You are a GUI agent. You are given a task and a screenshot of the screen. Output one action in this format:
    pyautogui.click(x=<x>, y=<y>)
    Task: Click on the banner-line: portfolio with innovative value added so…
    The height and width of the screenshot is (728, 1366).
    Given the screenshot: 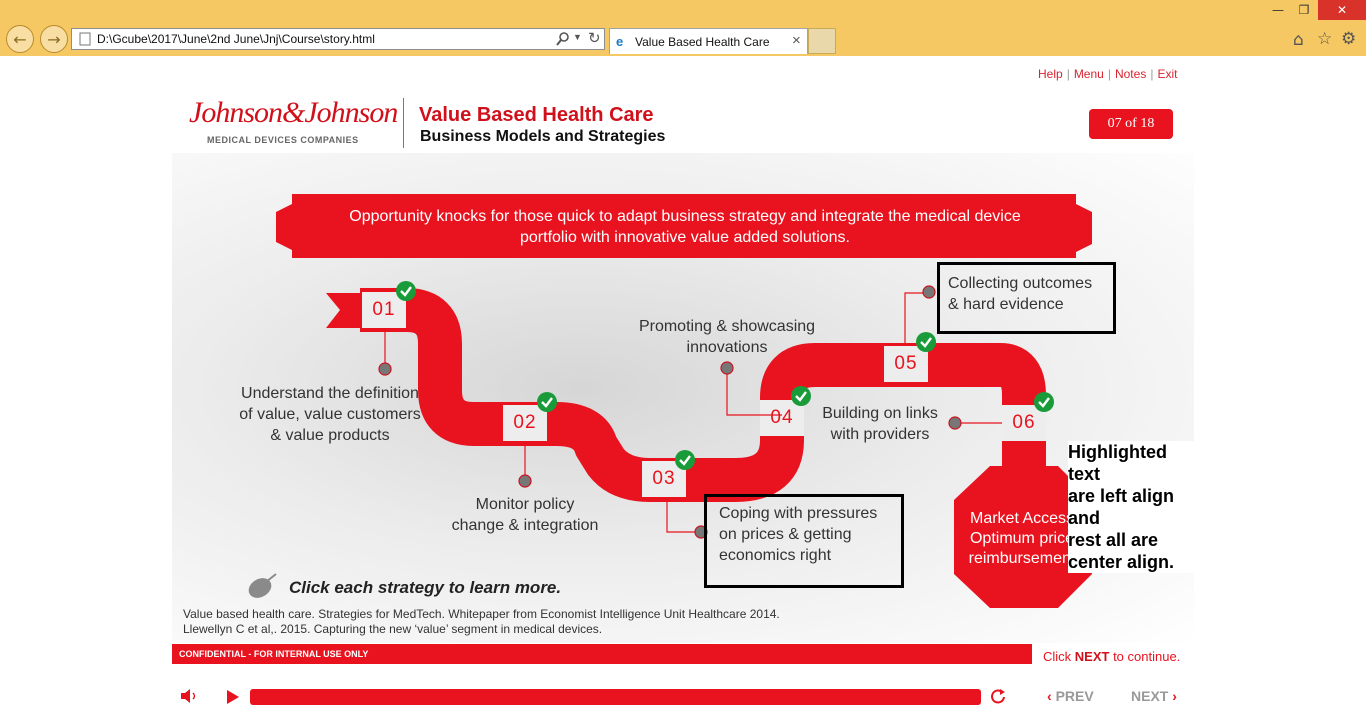 What is the action you would take?
    pyautogui.click(x=685, y=237)
    